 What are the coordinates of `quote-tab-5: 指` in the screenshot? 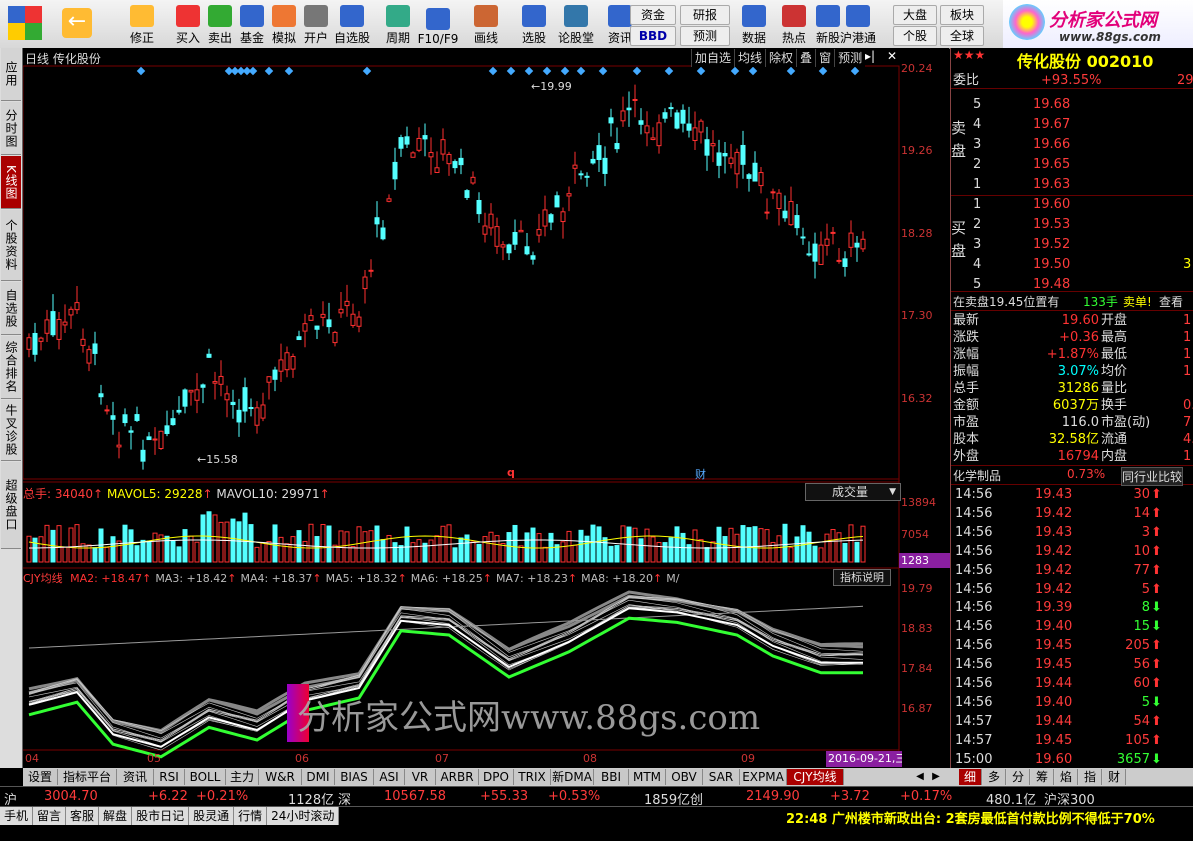 It's located at (1090, 777).